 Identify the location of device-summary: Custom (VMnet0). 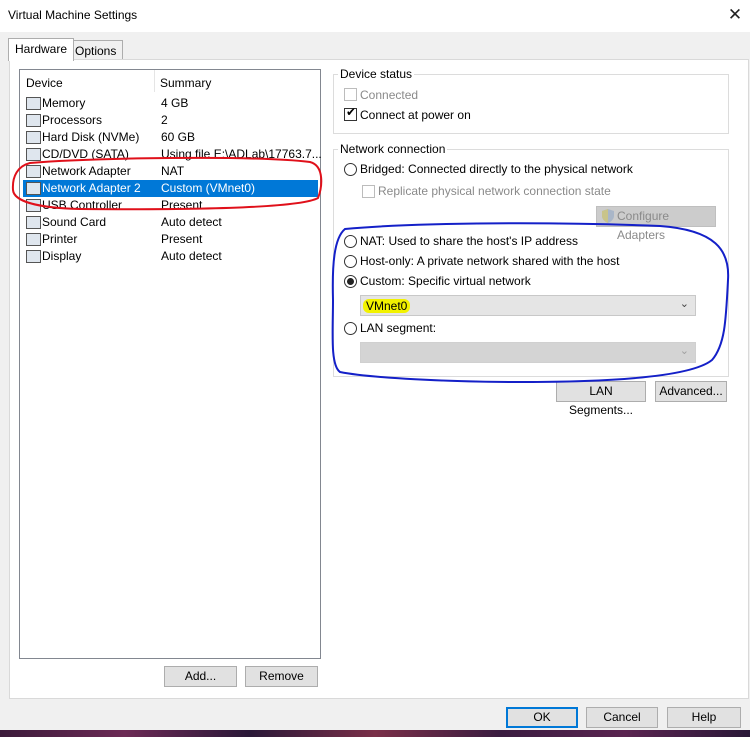
(208, 188).